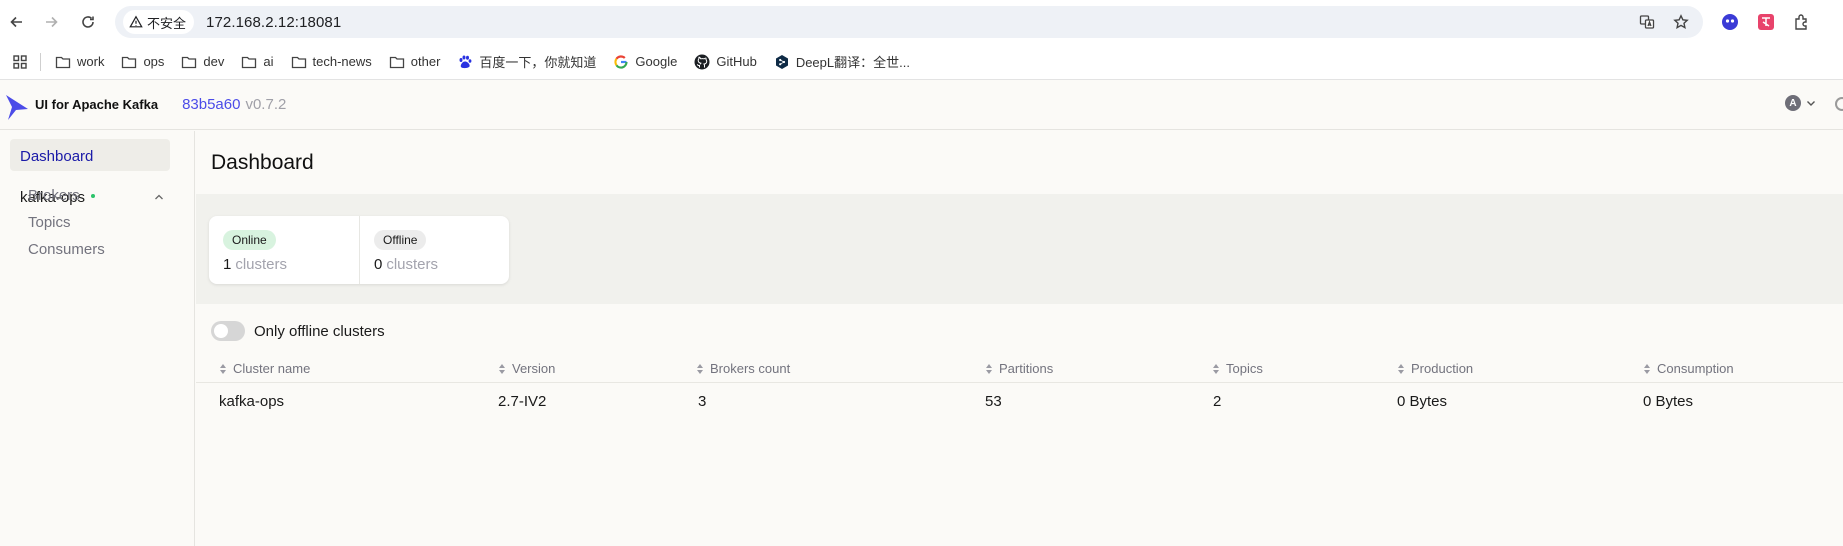 The height and width of the screenshot is (546, 1843). Describe the element at coordinates (66, 249) in the screenshot. I see `sidebar-item-consumers: Consumers` at that location.